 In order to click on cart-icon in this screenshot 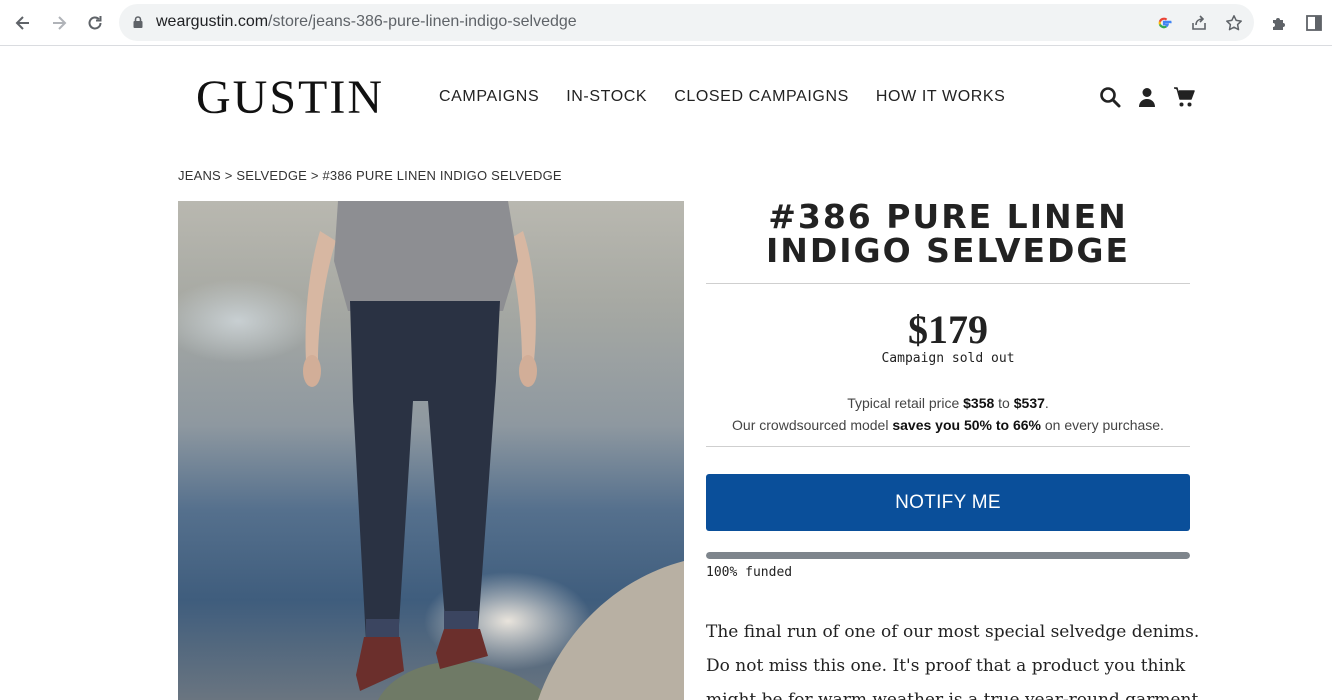, I will do `click(1184, 97)`.